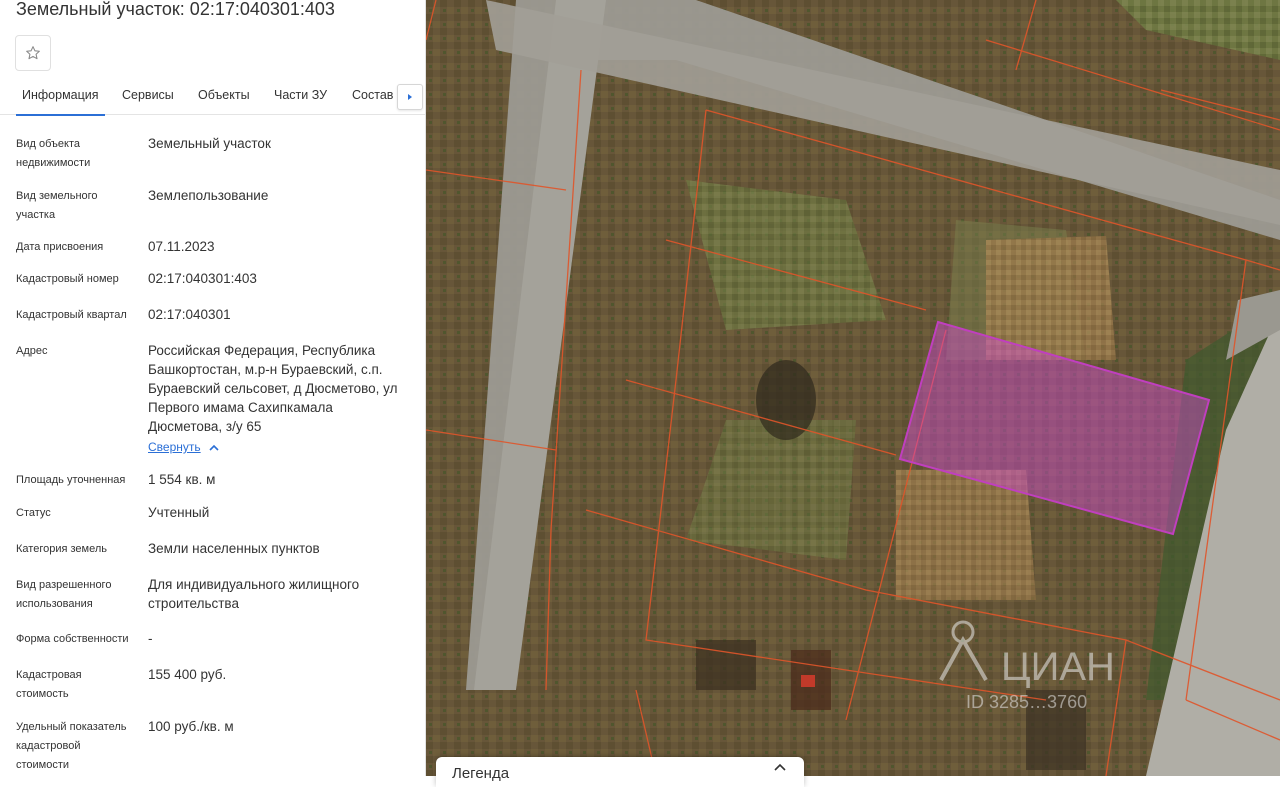 The height and width of the screenshot is (787, 1280). Describe the element at coordinates (481, 773) in the screenshot. I see `legend-title: Легенда` at that location.